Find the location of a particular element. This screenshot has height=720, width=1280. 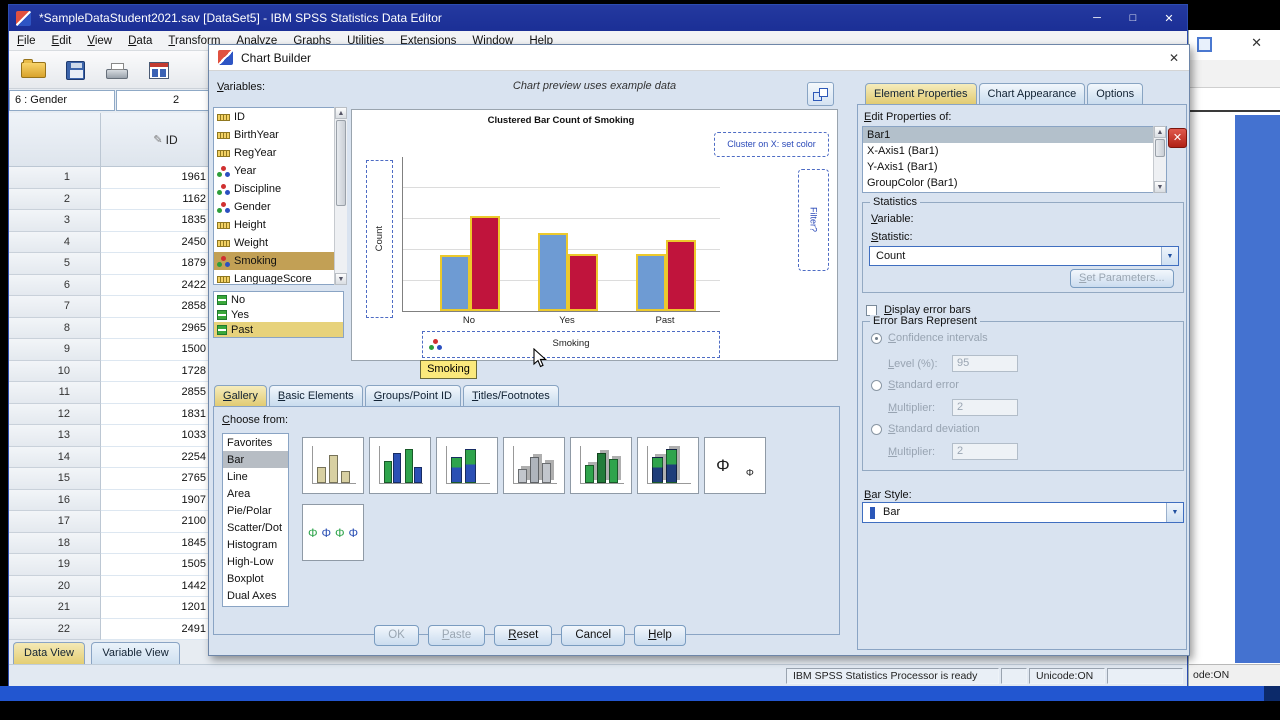

row-number: 19 is located at coordinates (55, 565).